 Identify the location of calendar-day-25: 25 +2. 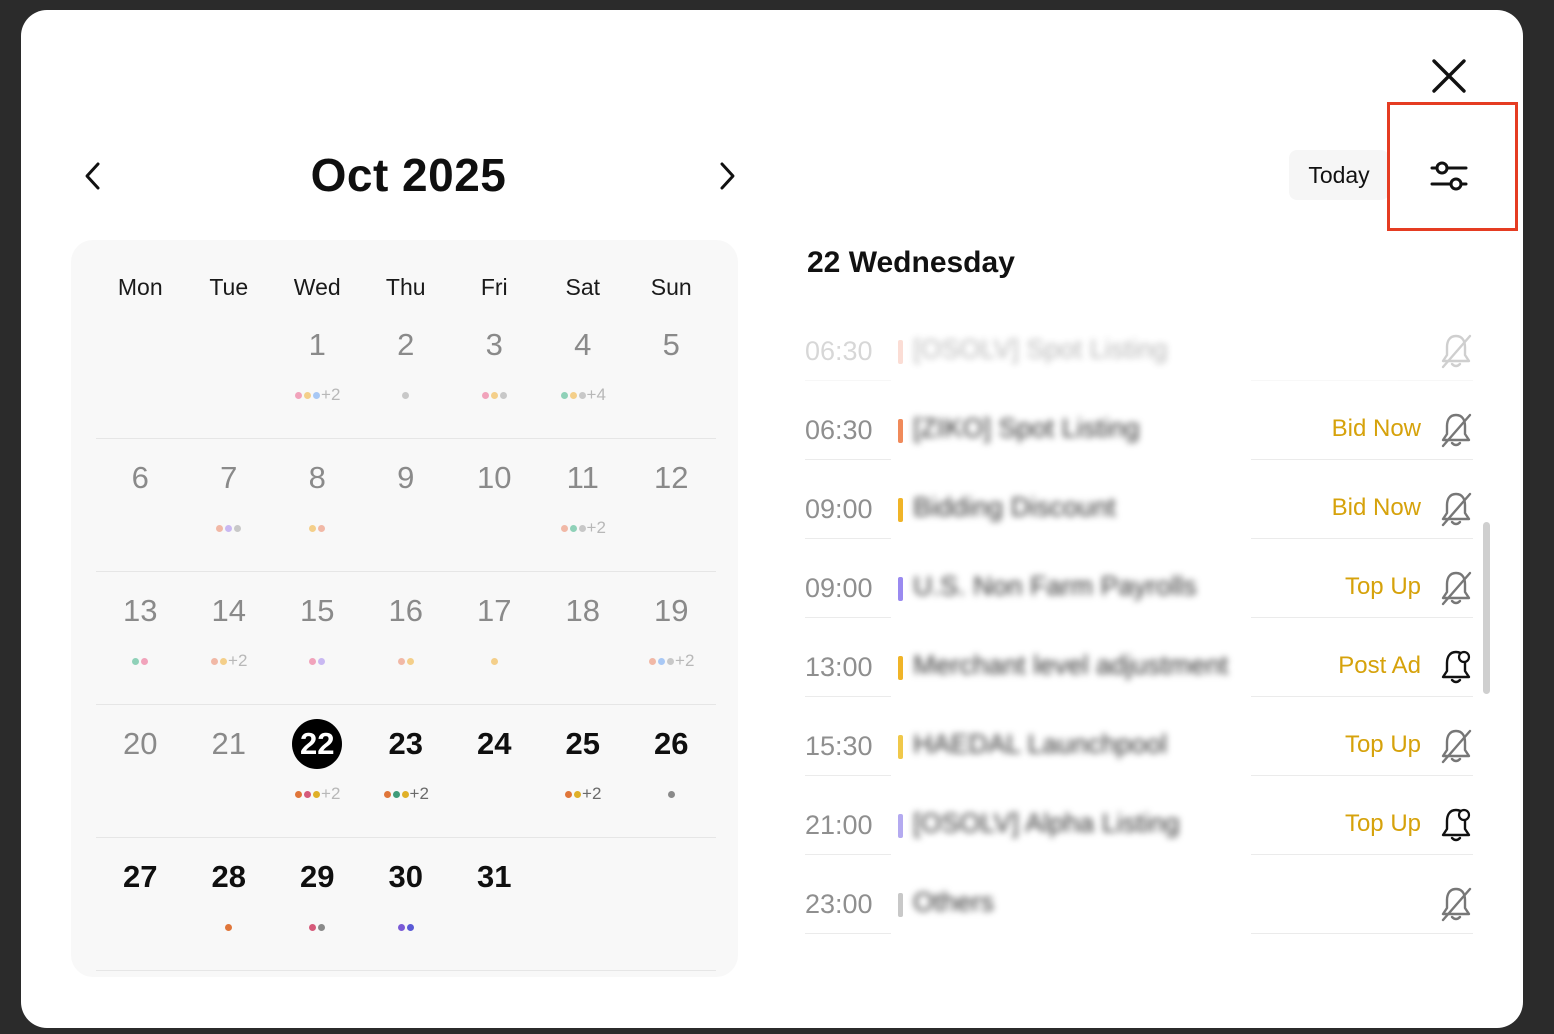
(583, 771).